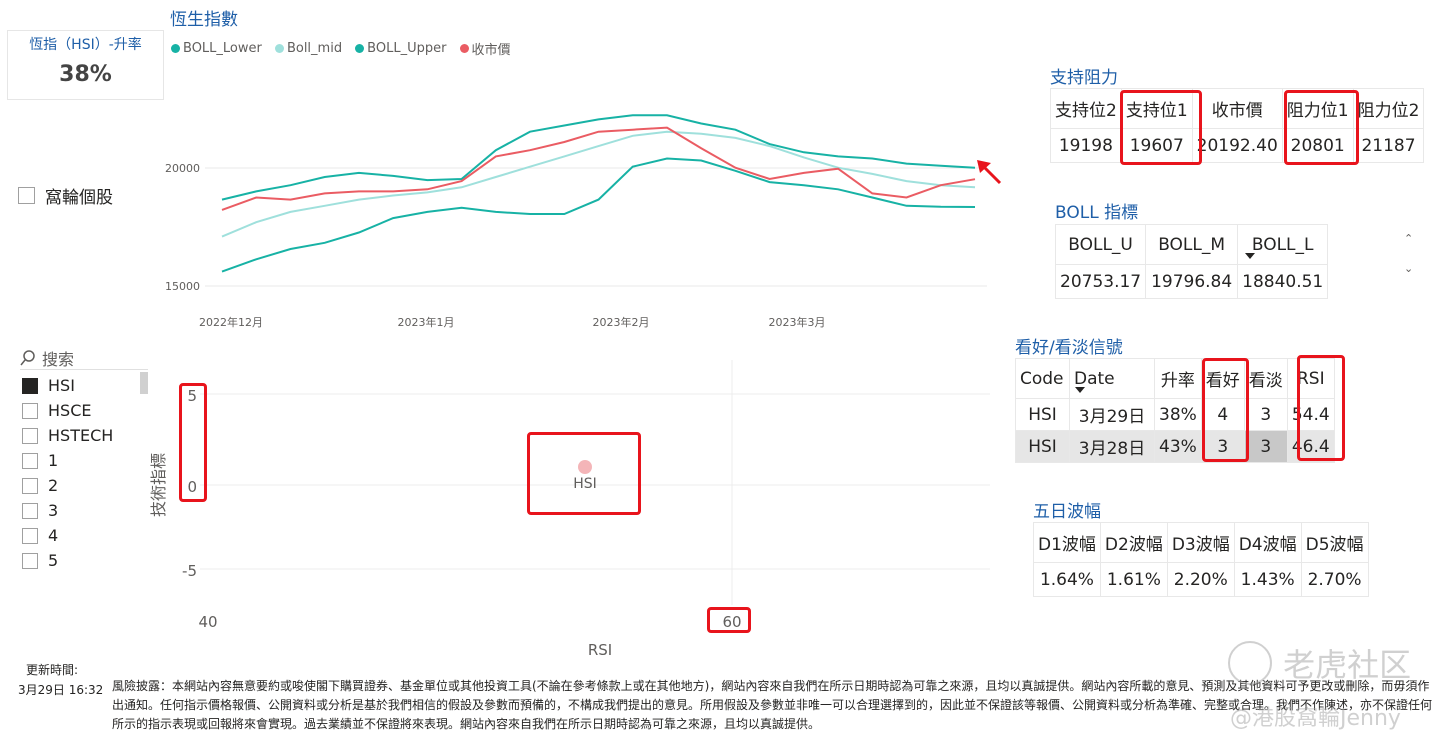  What do you see at coordinates (53, 535) in the screenshot?
I see `slicer-item-label: 4` at bounding box center [53, 535].